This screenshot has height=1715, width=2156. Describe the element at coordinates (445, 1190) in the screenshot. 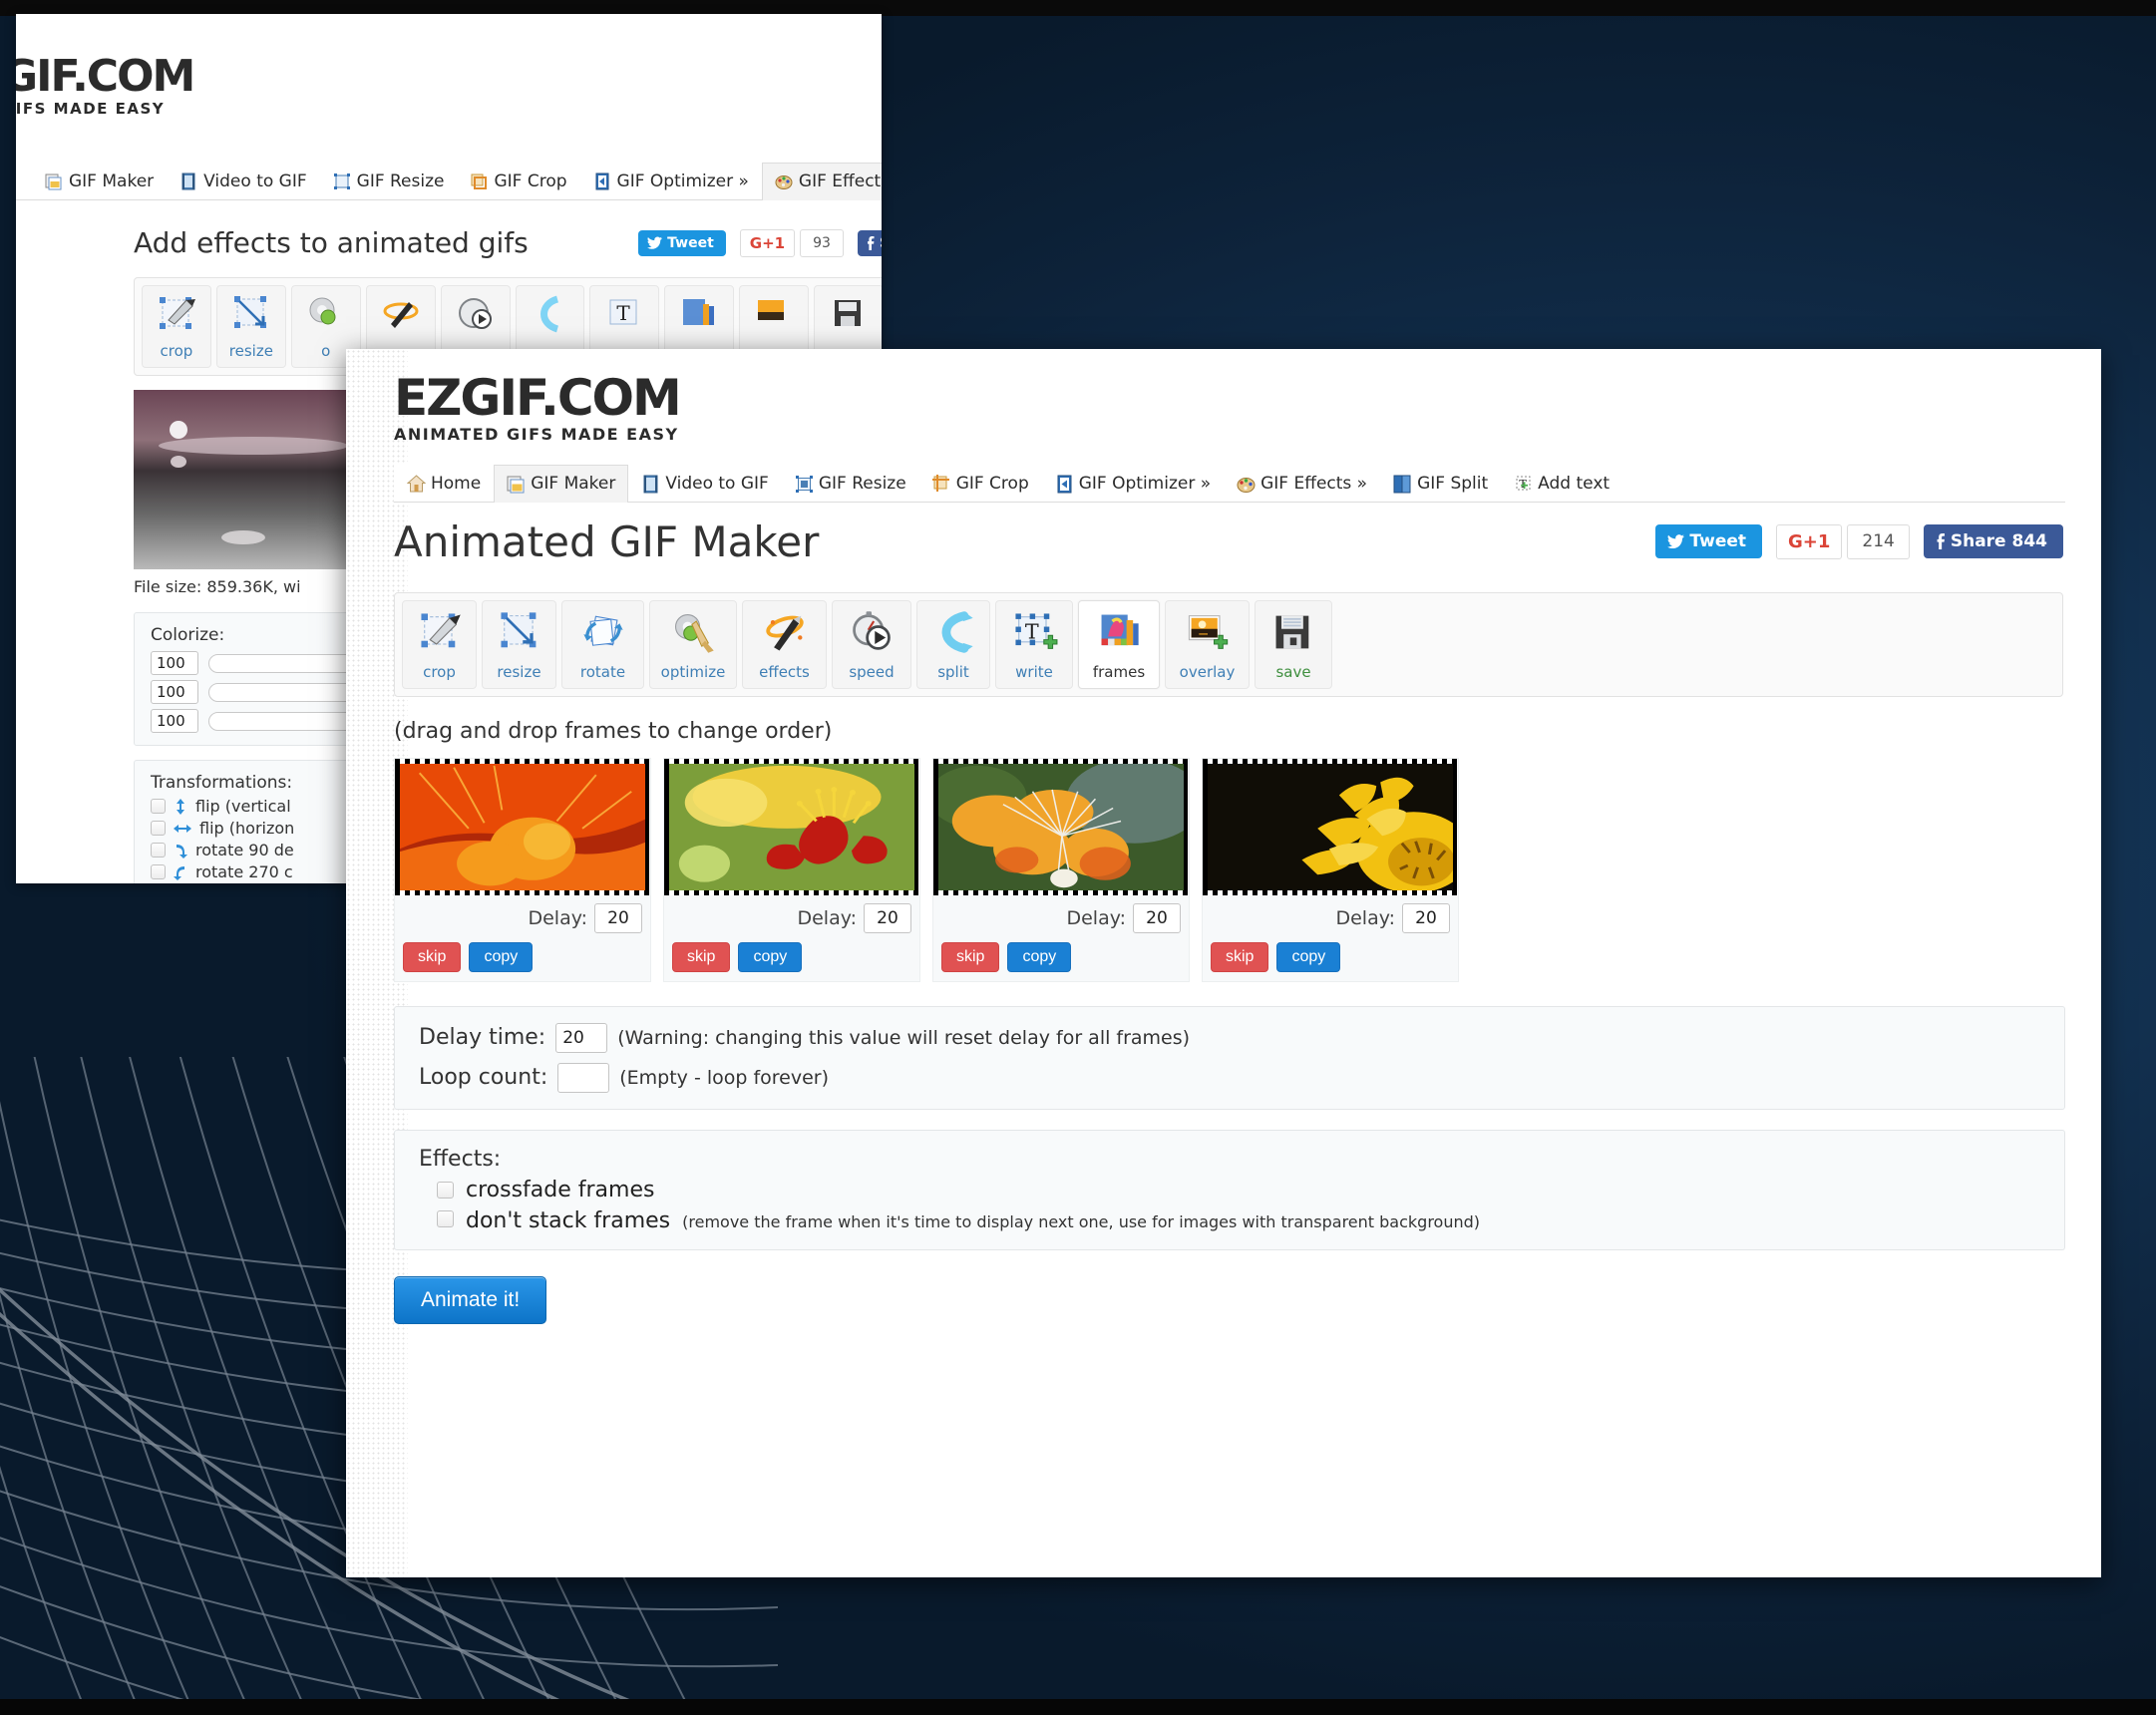

I see `crossfade-frames-checkbox` at that location.